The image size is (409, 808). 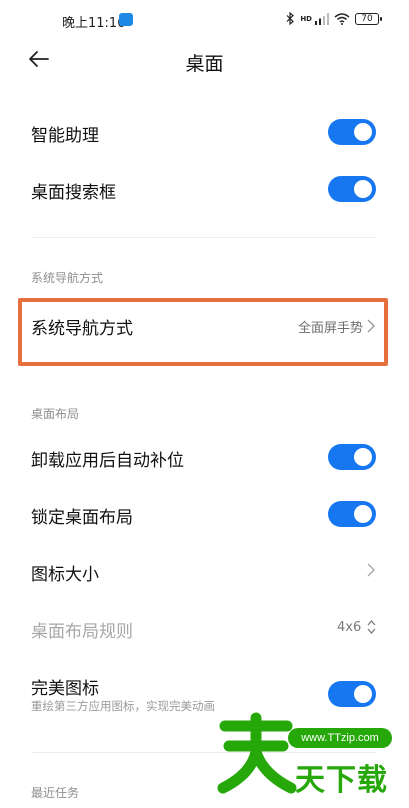 I want to click on row-desktop-search: 桌面搜索框, so click(x=204, y=188).